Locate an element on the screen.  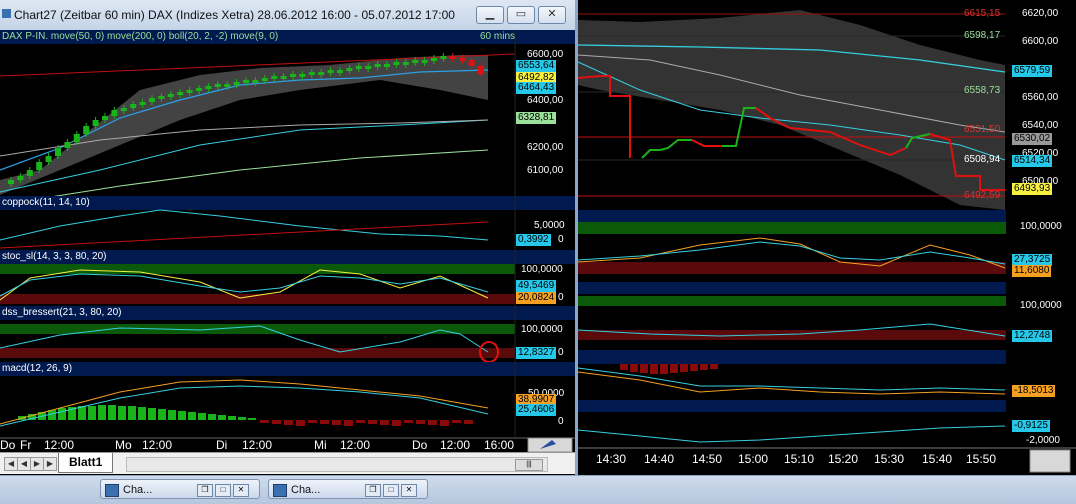
price-tag: 6579,59 is located at coordinates (1032, 71).